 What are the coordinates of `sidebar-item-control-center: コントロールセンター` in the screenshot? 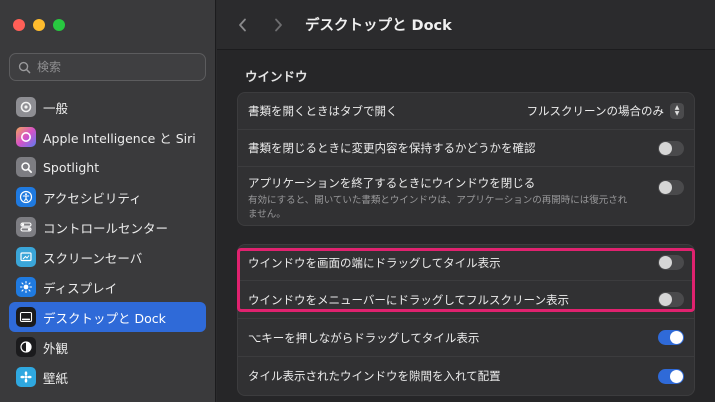 It's located at (107, 227).